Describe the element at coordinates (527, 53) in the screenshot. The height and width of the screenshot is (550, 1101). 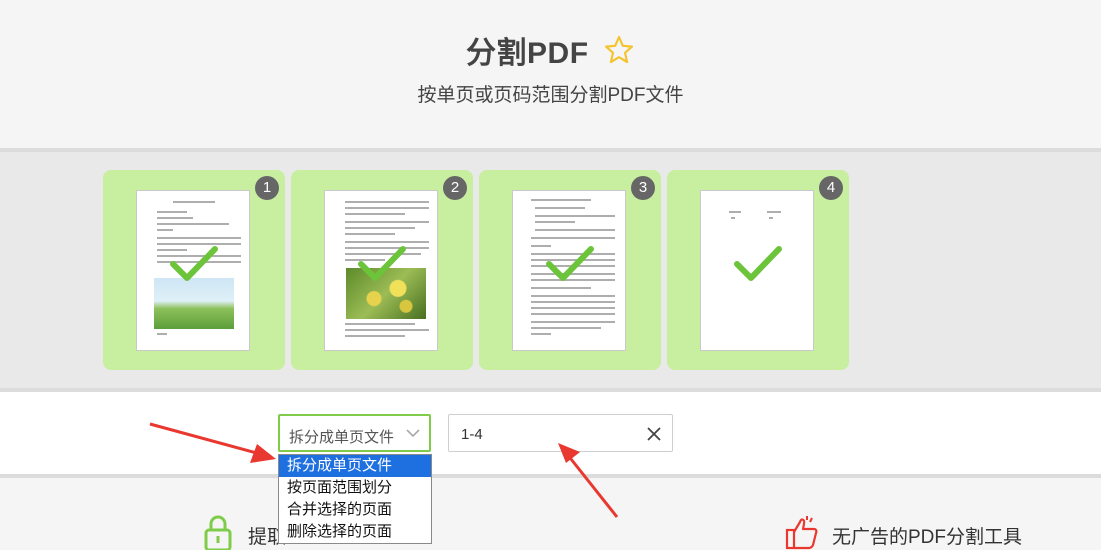
I see `page-title: 分割PDF` at that location.